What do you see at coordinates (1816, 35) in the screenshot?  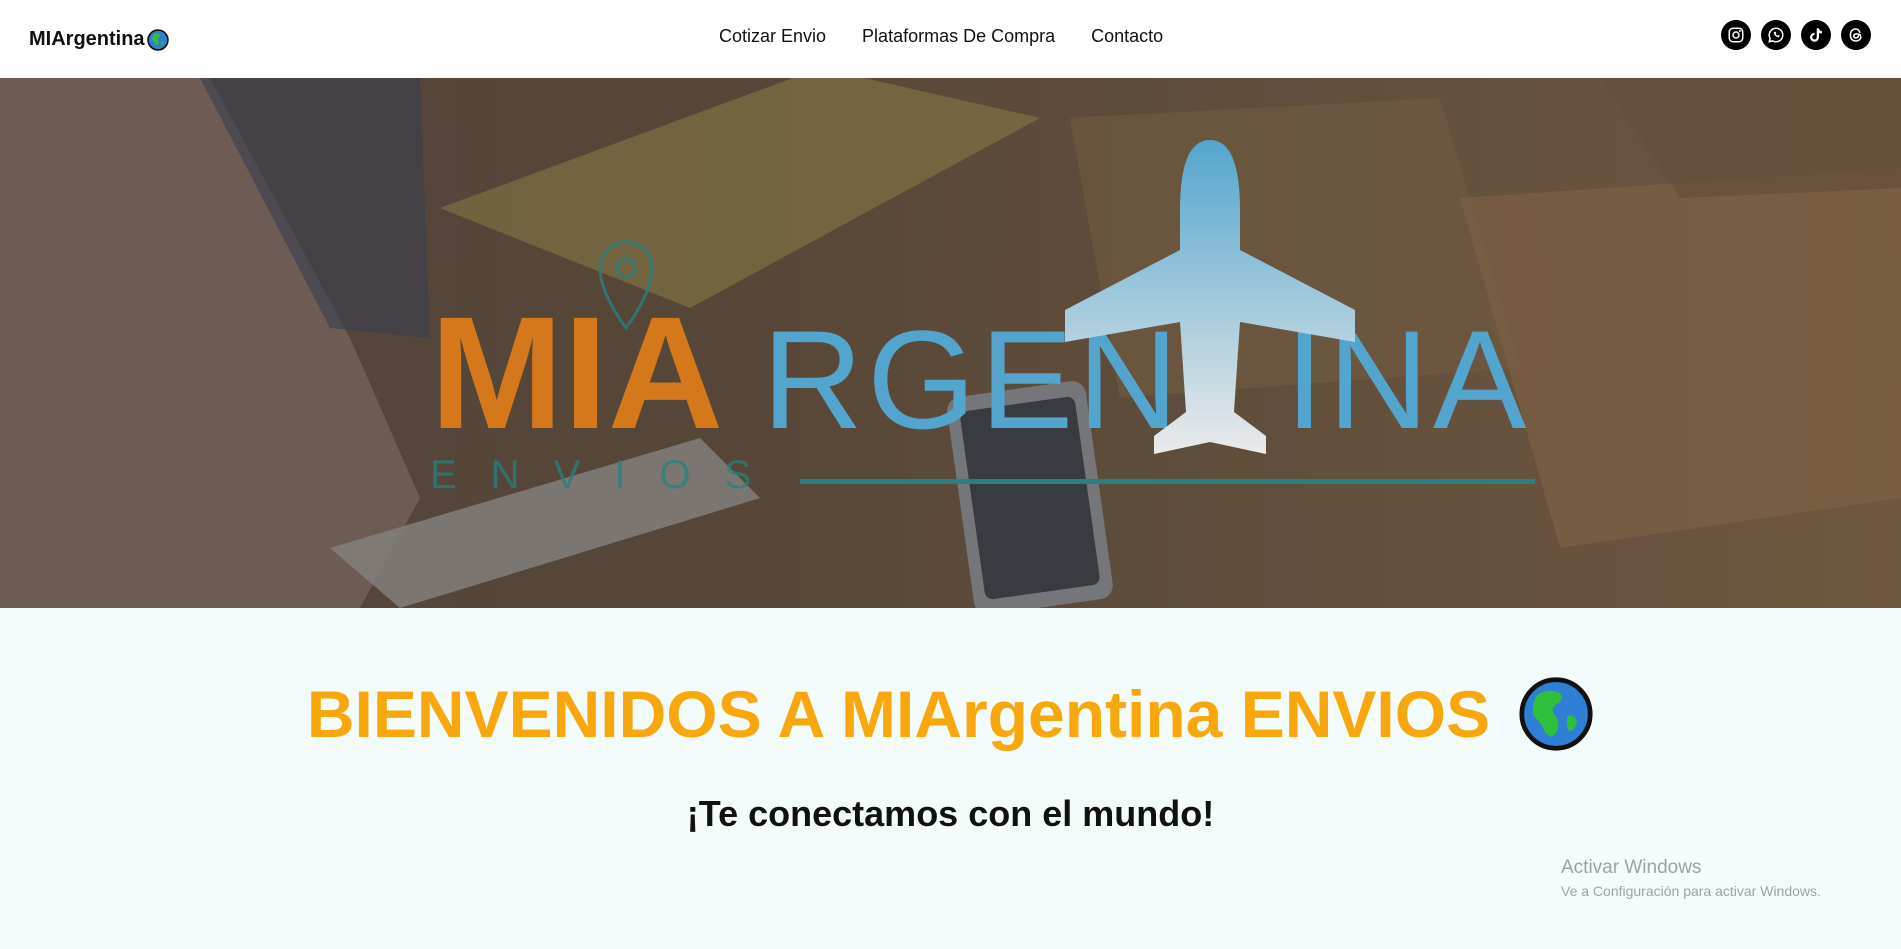 I see `tiktok-icon` at bounding box center [1816, 35].